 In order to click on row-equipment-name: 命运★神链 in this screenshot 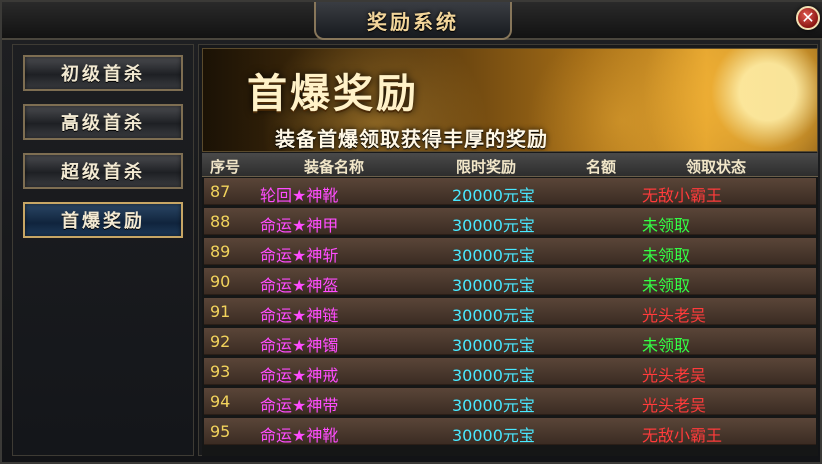, I will do `click(299, 315)`.